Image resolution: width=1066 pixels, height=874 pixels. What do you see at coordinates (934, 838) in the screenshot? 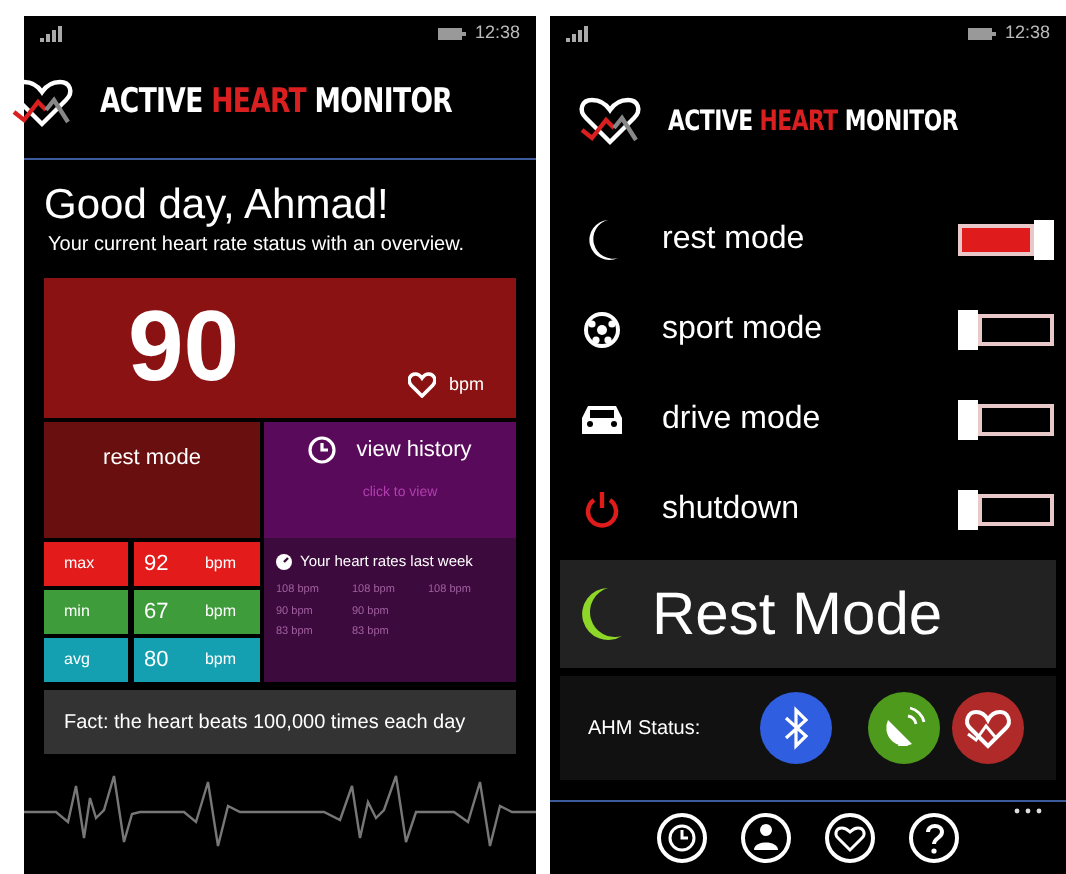
I see `help-icon` at bounding box center [934, 838].